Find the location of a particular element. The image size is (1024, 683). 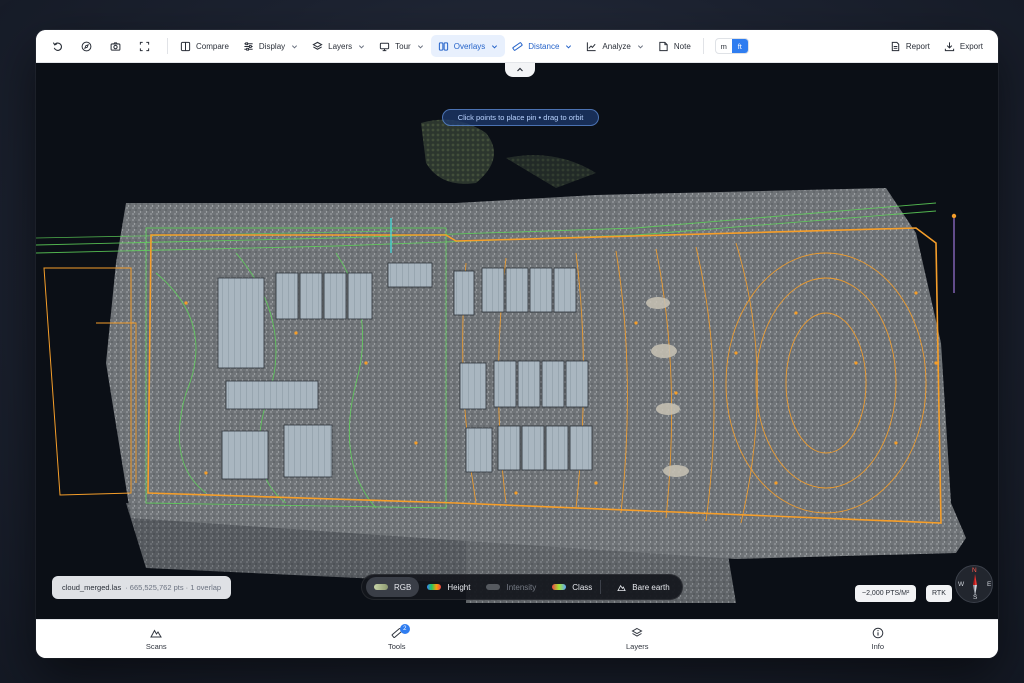

export-label: Export is located at coordinates (971, 46).